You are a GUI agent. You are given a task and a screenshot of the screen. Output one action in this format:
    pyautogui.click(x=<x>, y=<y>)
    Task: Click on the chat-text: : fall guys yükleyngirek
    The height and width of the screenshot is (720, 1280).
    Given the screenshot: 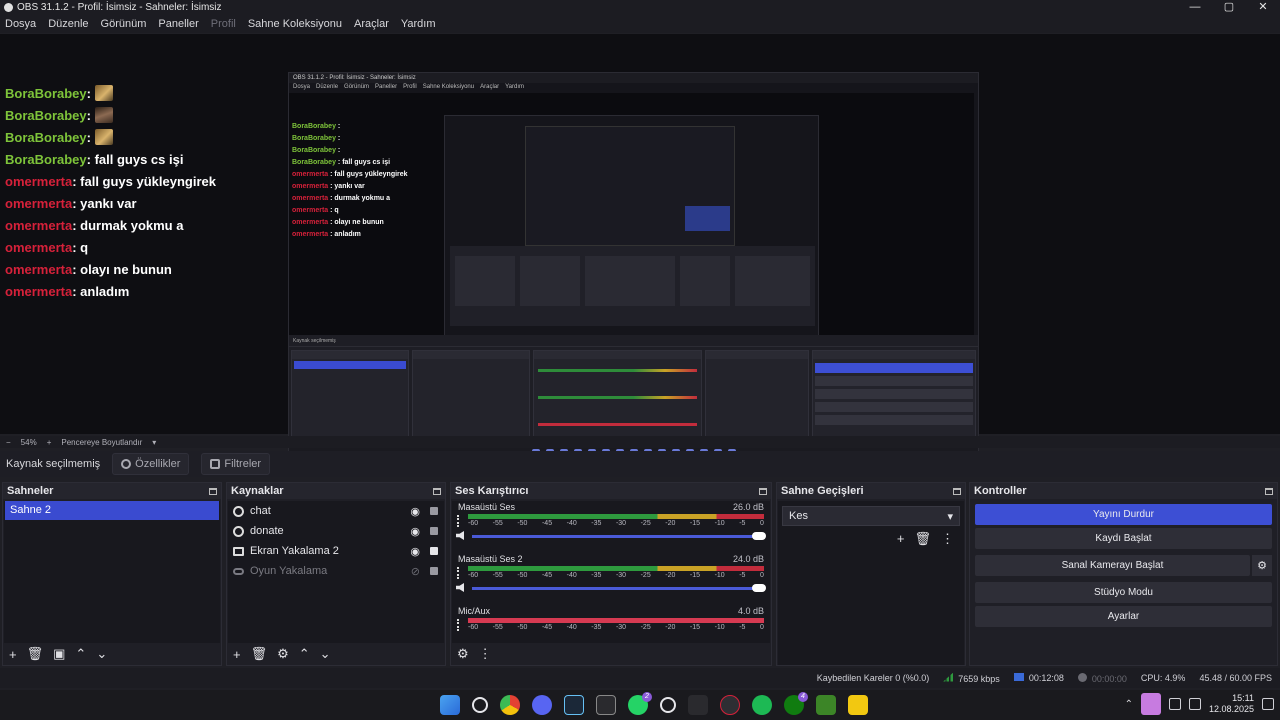 What is the action you would take?
    pyautogui.click(x=144, y=181)
    